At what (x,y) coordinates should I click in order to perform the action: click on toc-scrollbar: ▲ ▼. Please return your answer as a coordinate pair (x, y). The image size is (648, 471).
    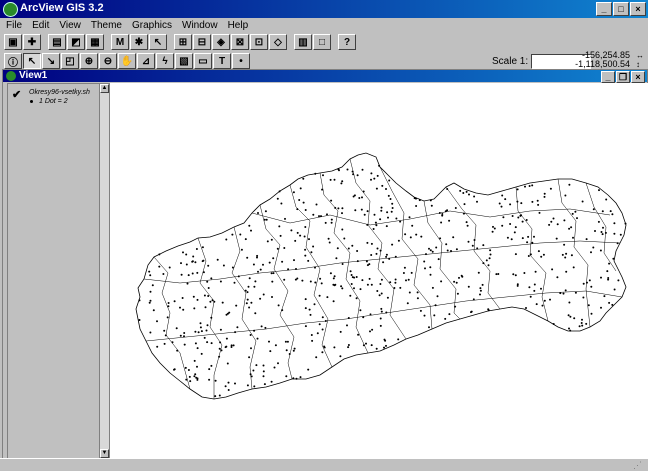
    Looking at the image, I should click on (104, 271).